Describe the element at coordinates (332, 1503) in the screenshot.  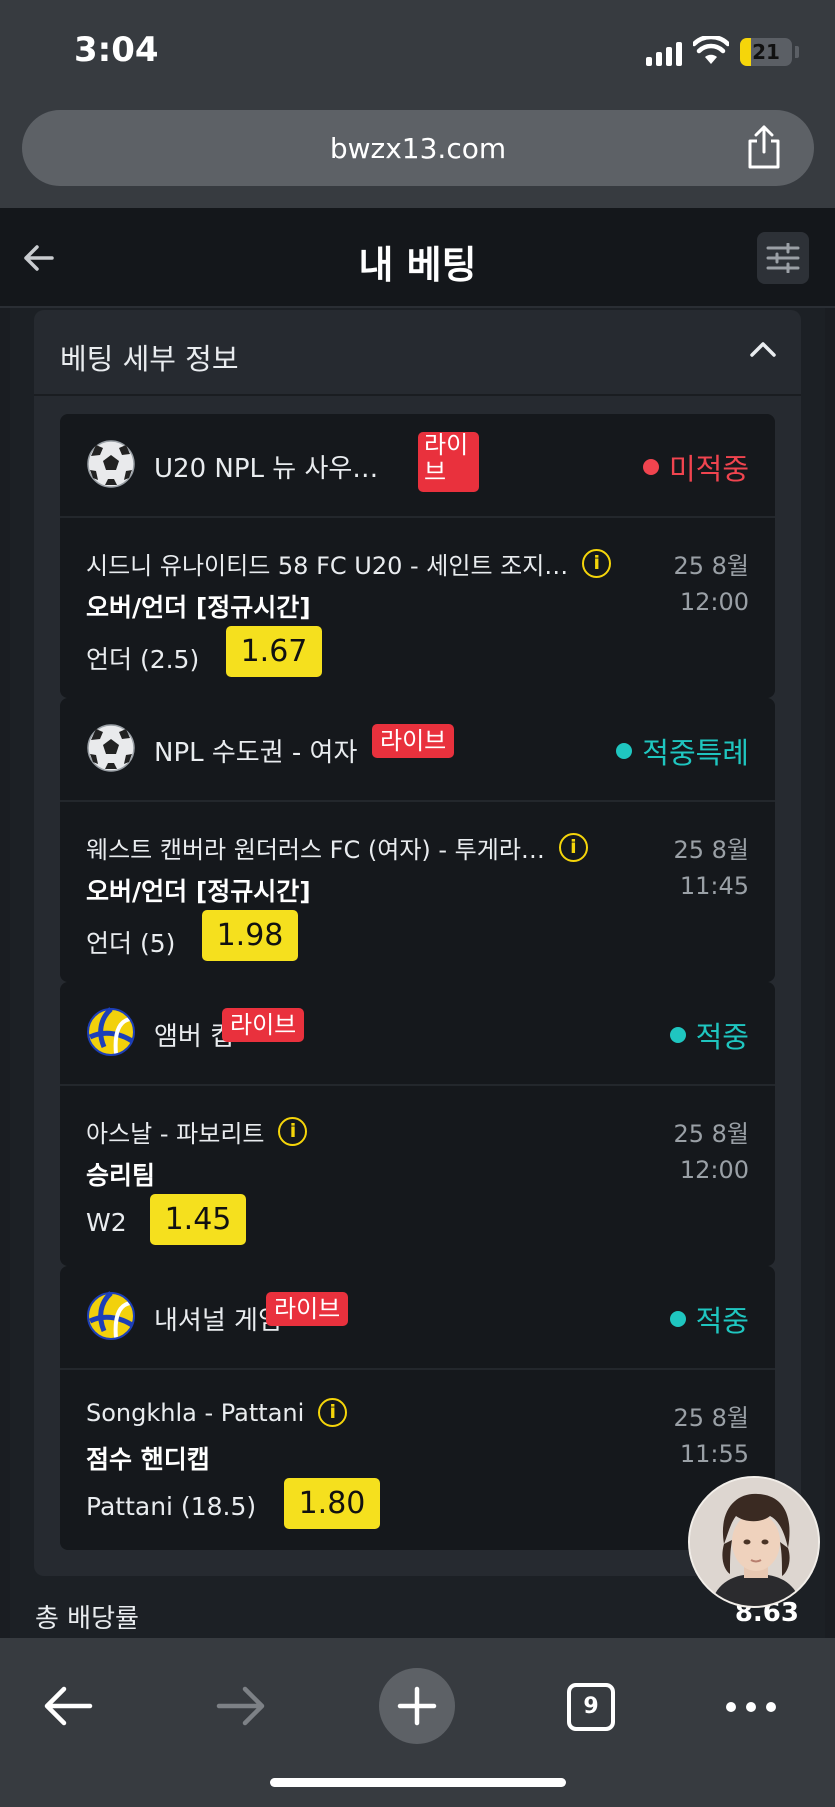
I see `odds-badge: 1.80` at that location.